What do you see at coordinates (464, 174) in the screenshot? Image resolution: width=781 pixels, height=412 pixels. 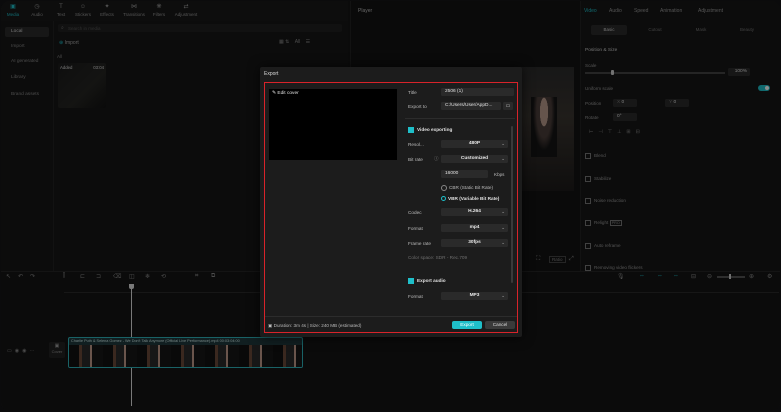 I see `bitrate-input: 16000` at bounding box center [464, 174].